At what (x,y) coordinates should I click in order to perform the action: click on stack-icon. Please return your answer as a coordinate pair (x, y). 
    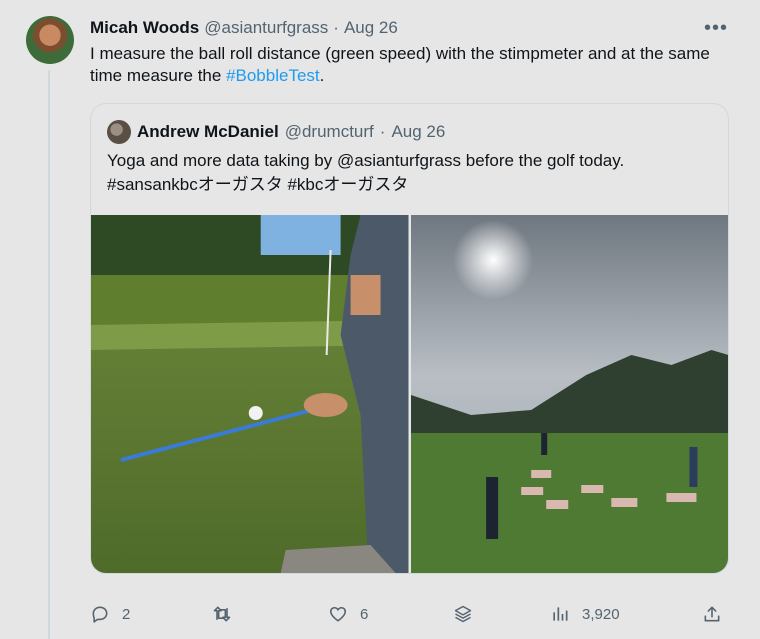
    Looking at the image, I should click on (463, 614).